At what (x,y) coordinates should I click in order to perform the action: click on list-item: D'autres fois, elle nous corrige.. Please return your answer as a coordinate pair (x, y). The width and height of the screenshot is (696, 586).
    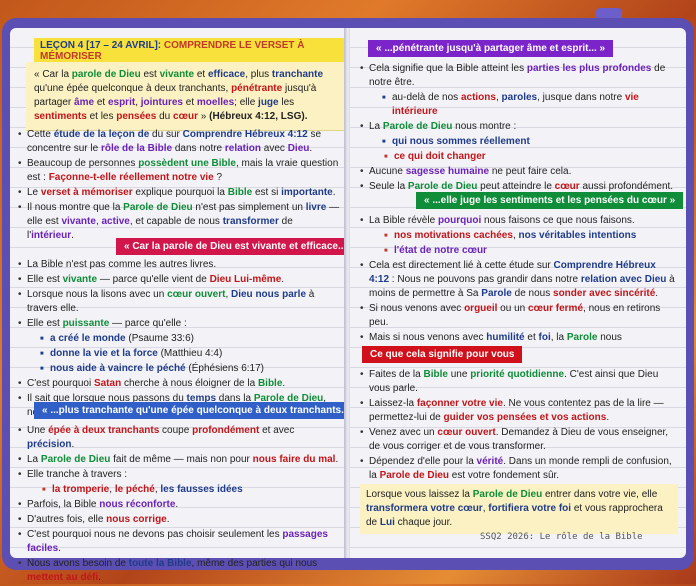
    Looking at the image, I should click on (179, 520).